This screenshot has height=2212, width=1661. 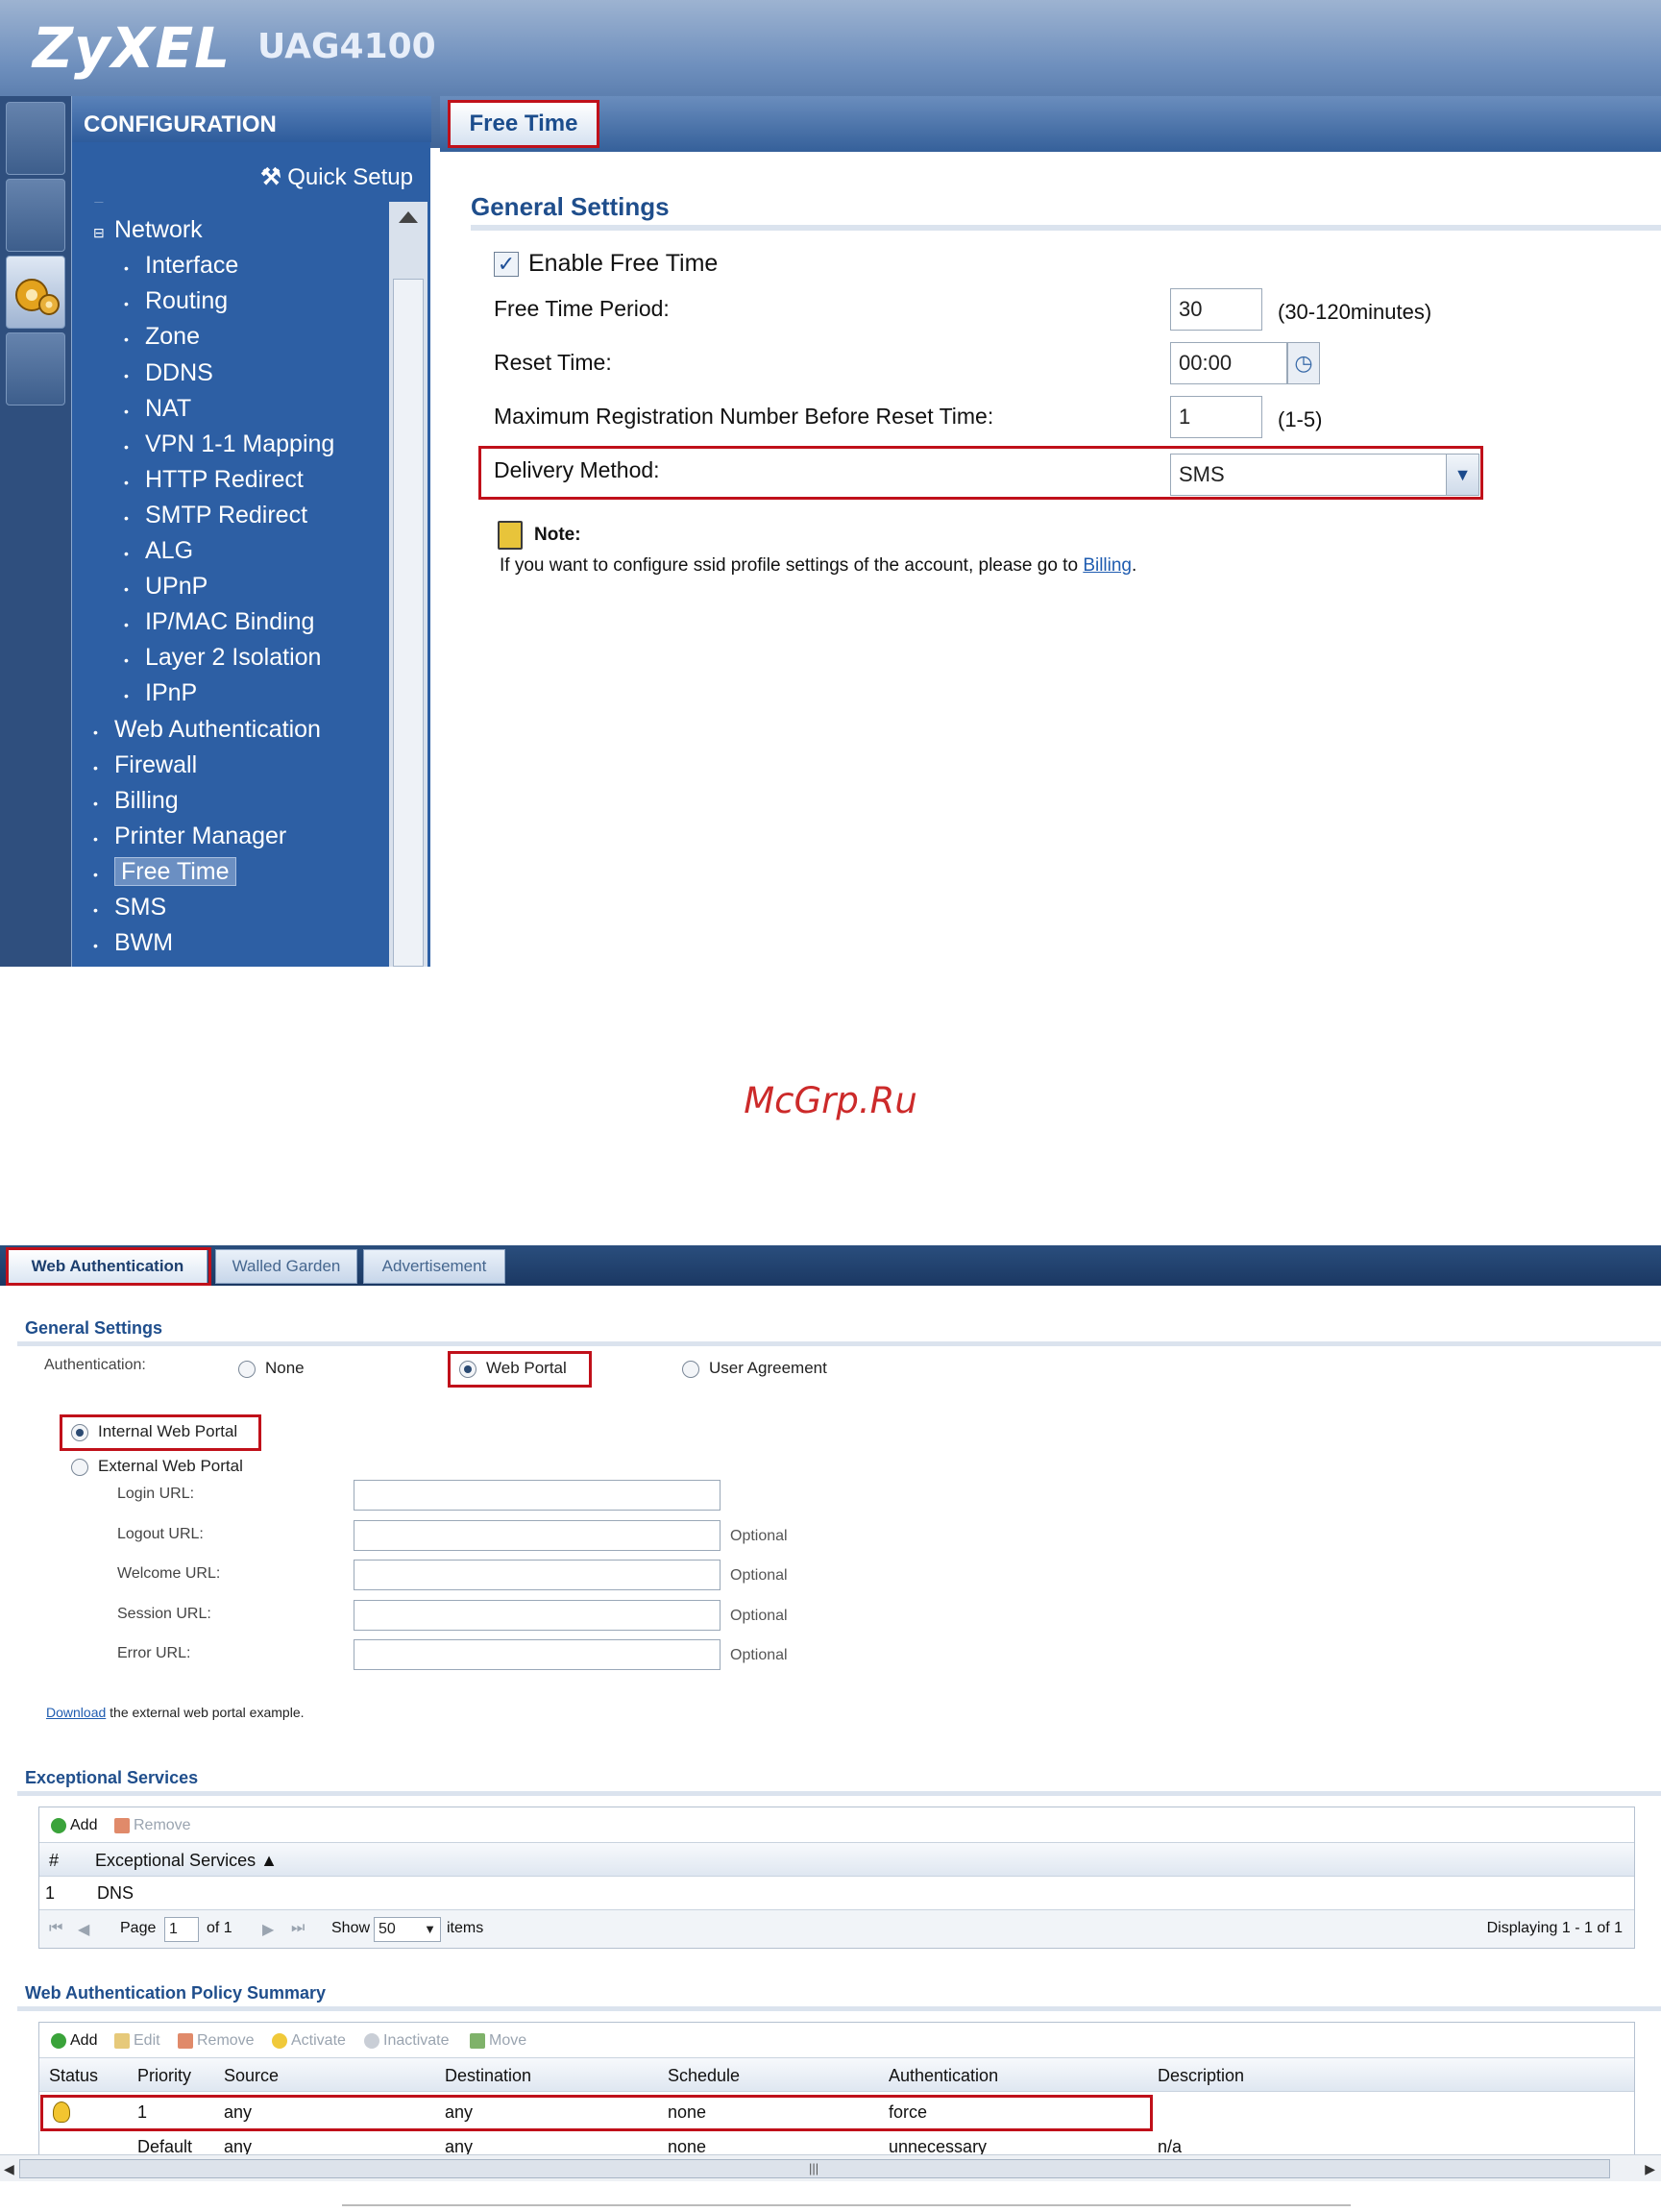 What do you see at coordinates (251, 2076) in the screenshot?
I see `col-source: Source` at bounding box center [251, 2076].